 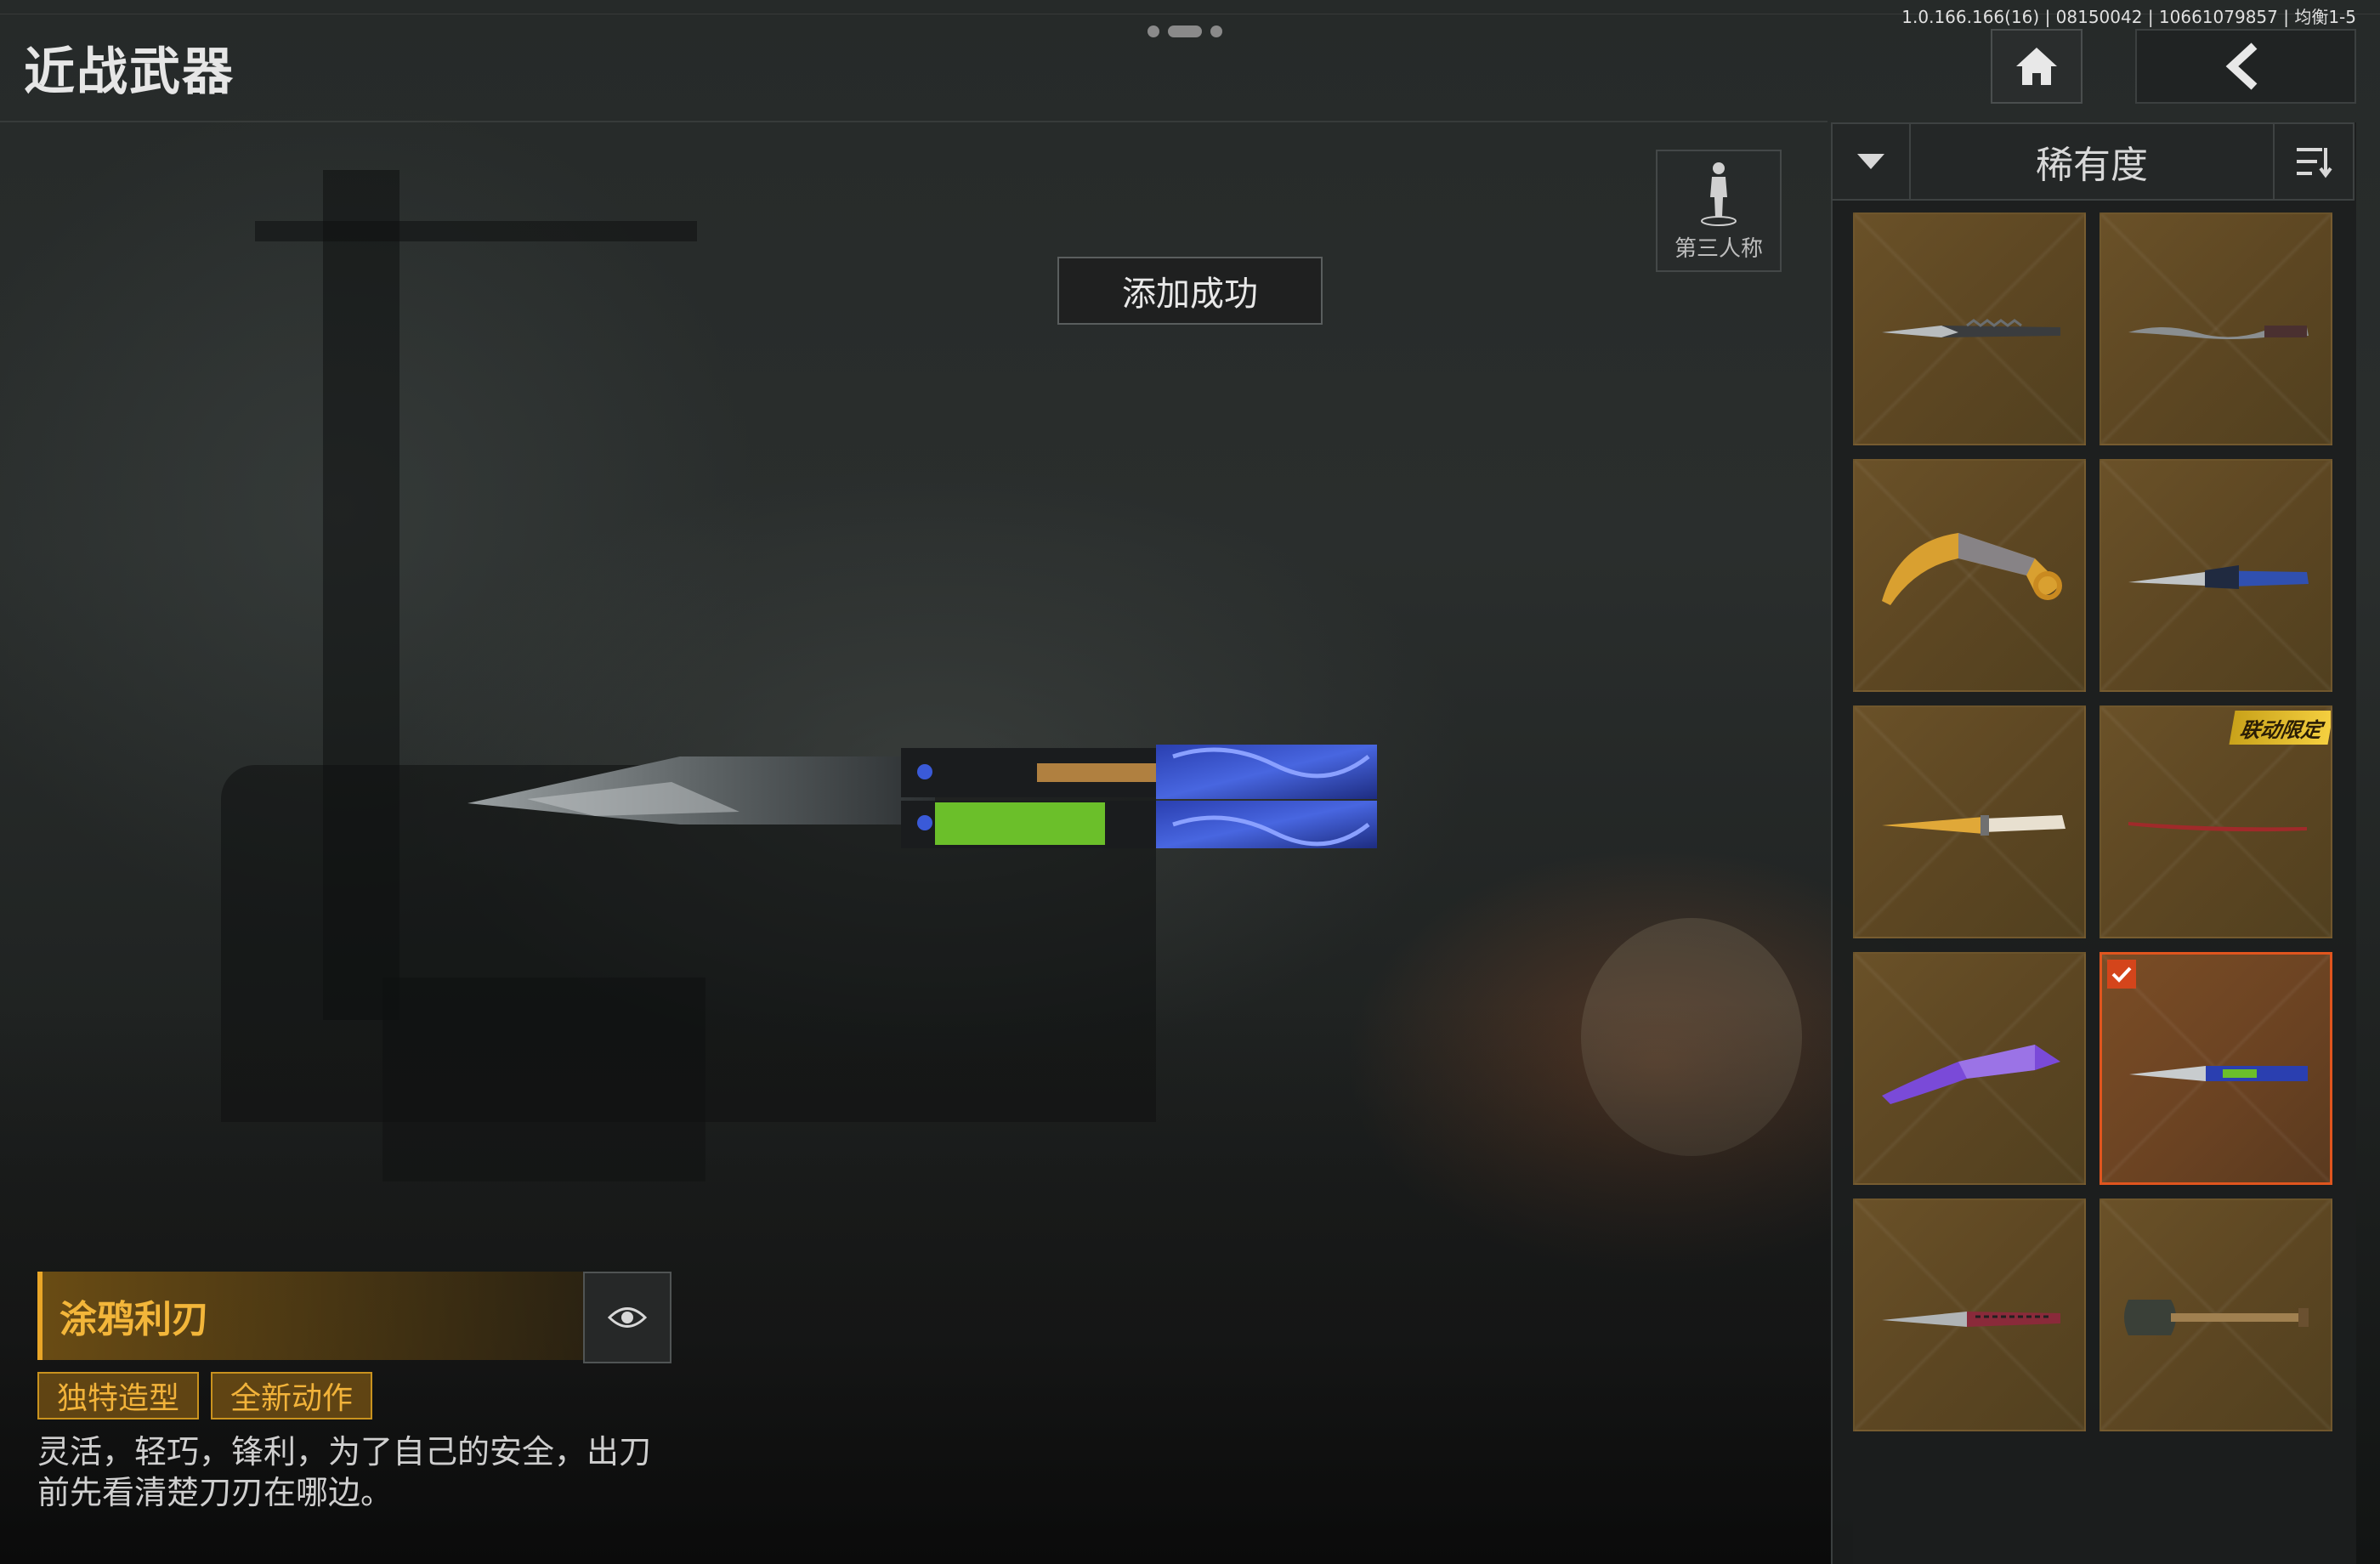 I want to click on page-indicator, so click(x=1185, y=32).